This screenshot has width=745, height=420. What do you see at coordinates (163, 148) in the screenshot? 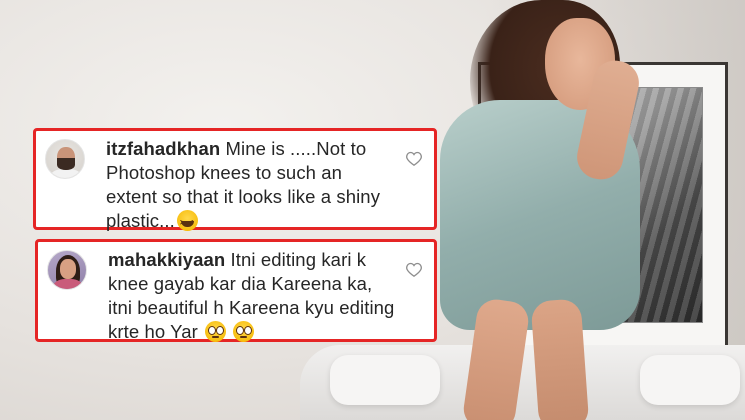
I see `comment-username: itzfahadkhan` at bounding box center [163, 148].